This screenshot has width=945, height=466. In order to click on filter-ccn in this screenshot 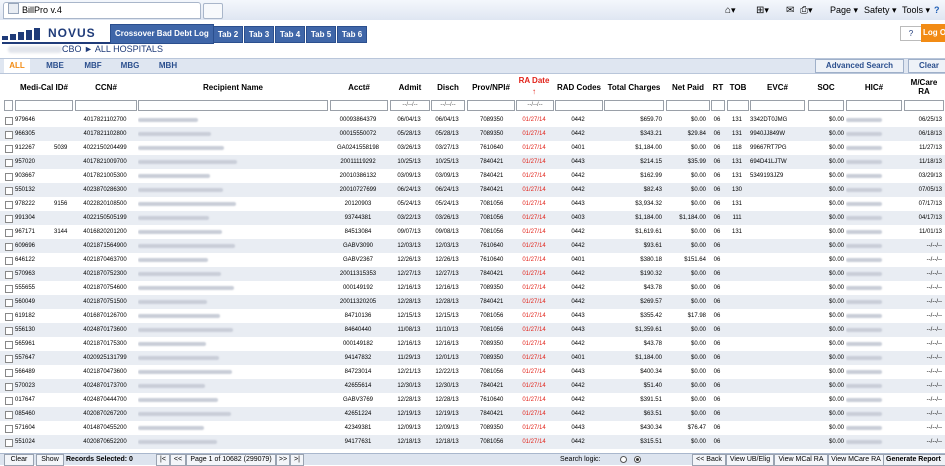, I will do `click(106, 105)`.